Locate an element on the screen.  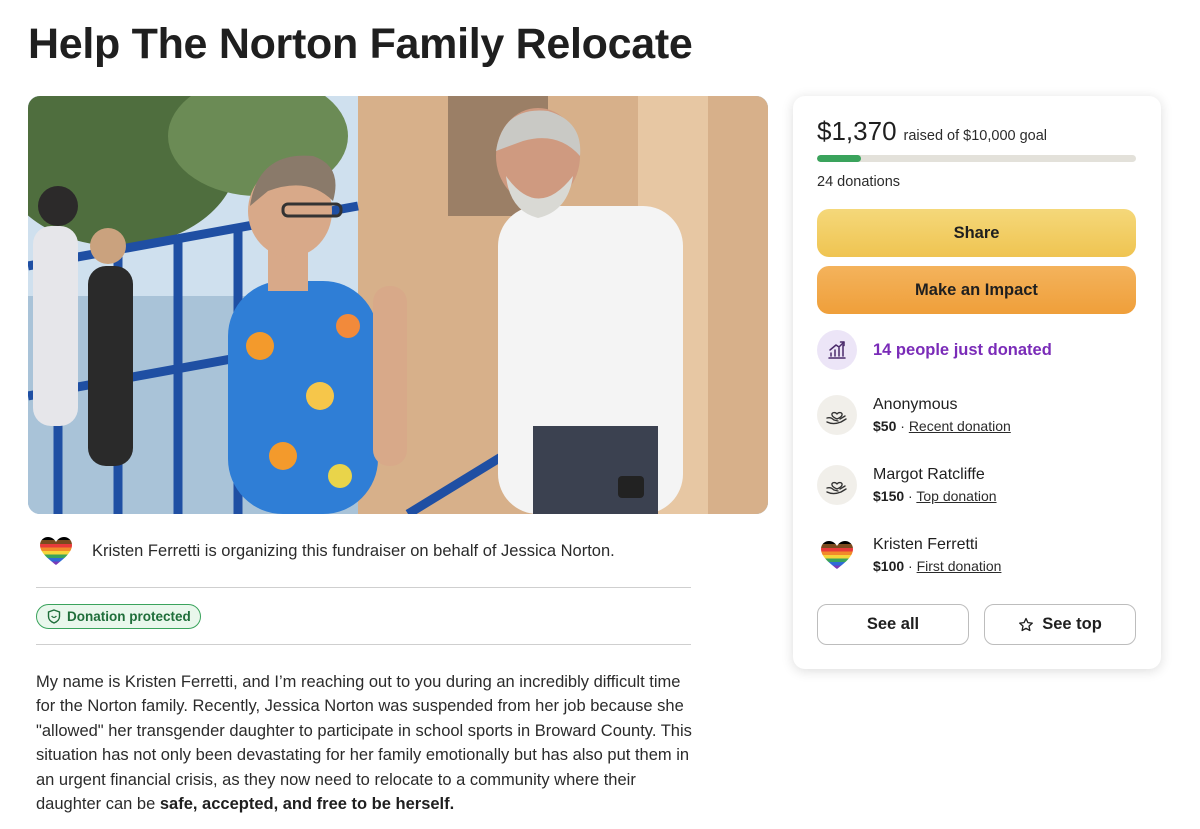
donor-amount: $50 is located at coordinates (885, 426).